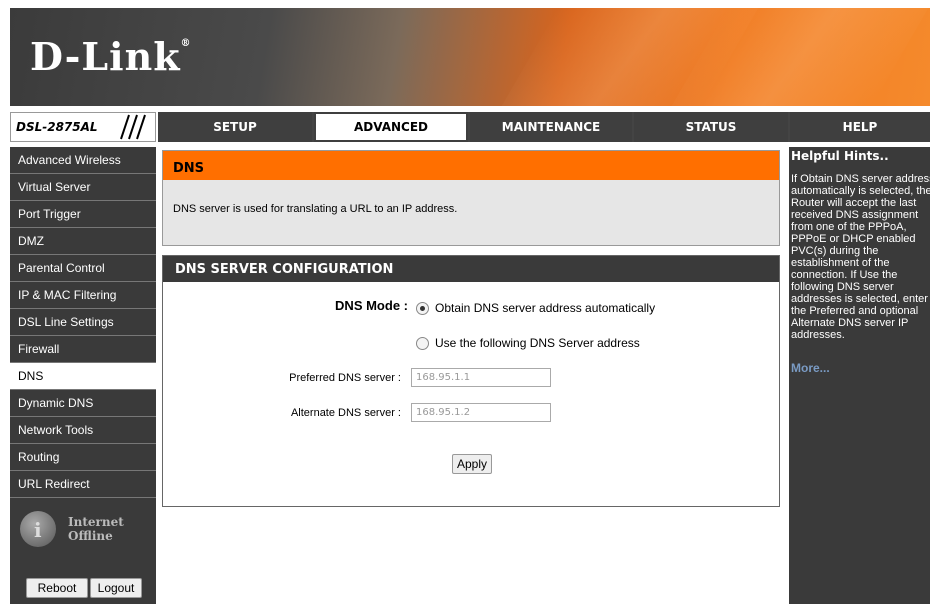 This screenshot has height=604, width=930. I want to click on internet-status-line1: Internet, so click(96, 522).